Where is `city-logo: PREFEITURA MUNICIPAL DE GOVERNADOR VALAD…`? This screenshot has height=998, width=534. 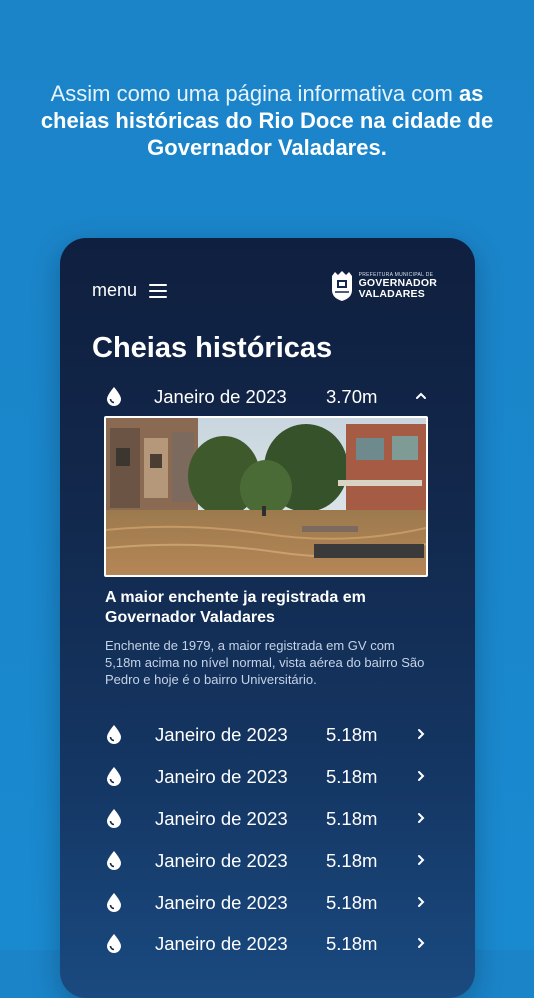
city-logo: PREFEITURA MUNICIPAL DE GOVERNADOR VALAD… is located at coordinates (383, 286).